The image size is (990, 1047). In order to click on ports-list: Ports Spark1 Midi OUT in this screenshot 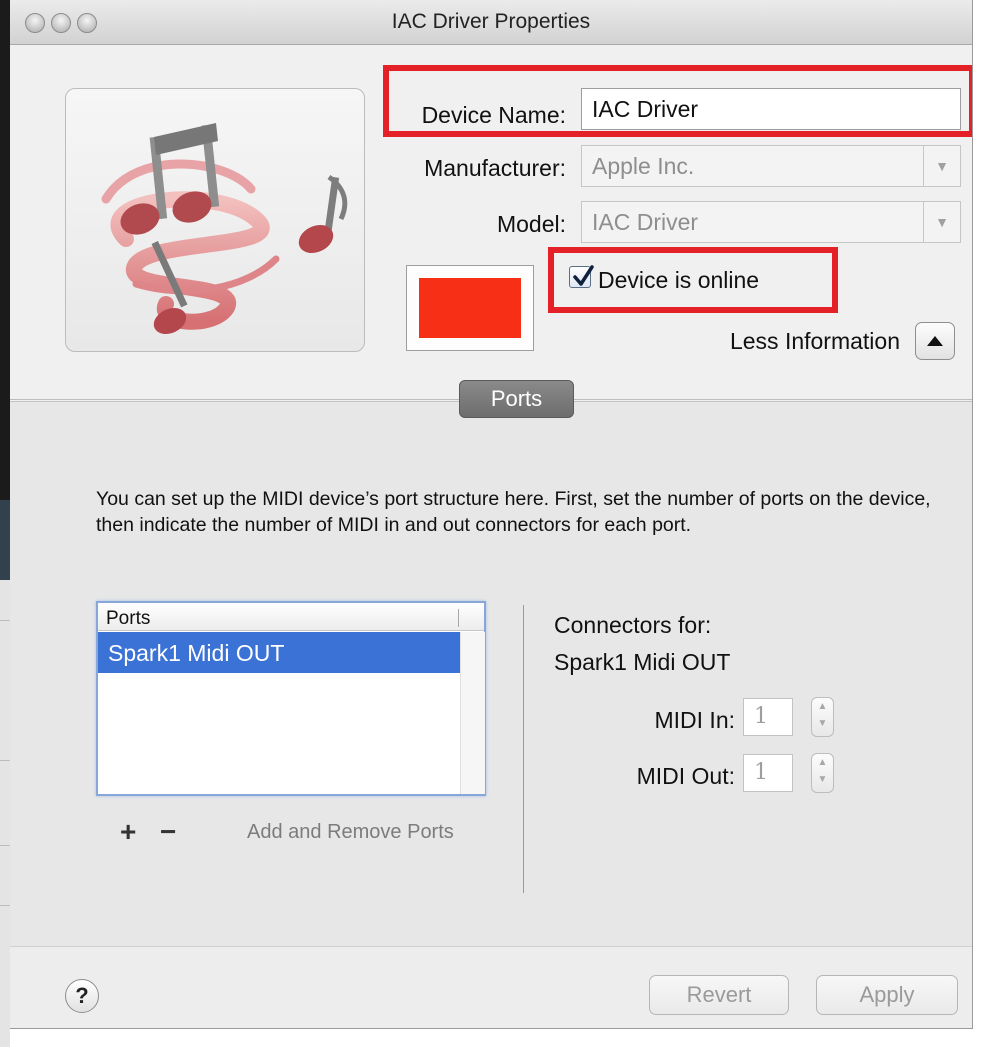, I will do `click(291, 698)`.